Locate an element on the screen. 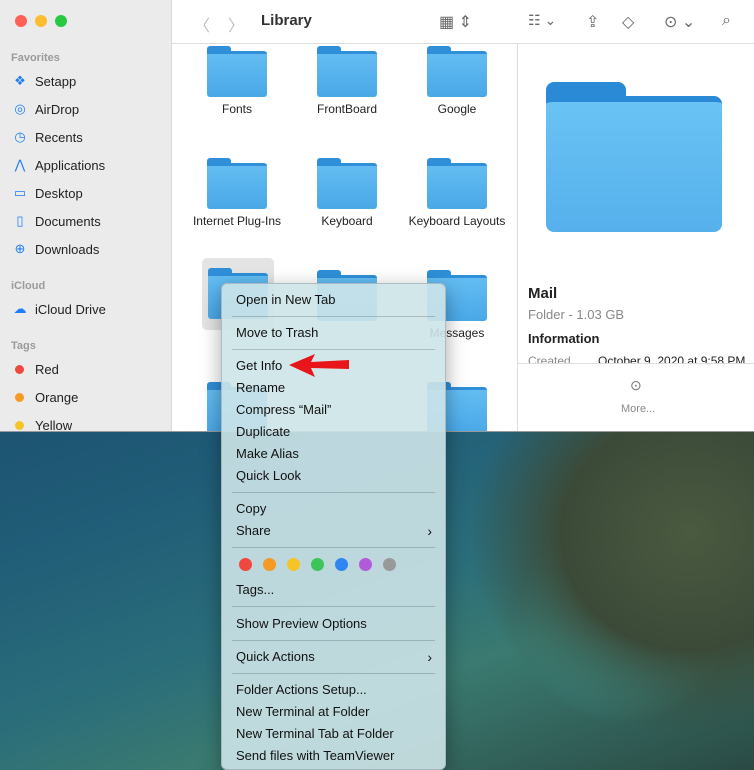  sidebar-item-desktop: ▭ Desktop is located at coordinates (47, 193).